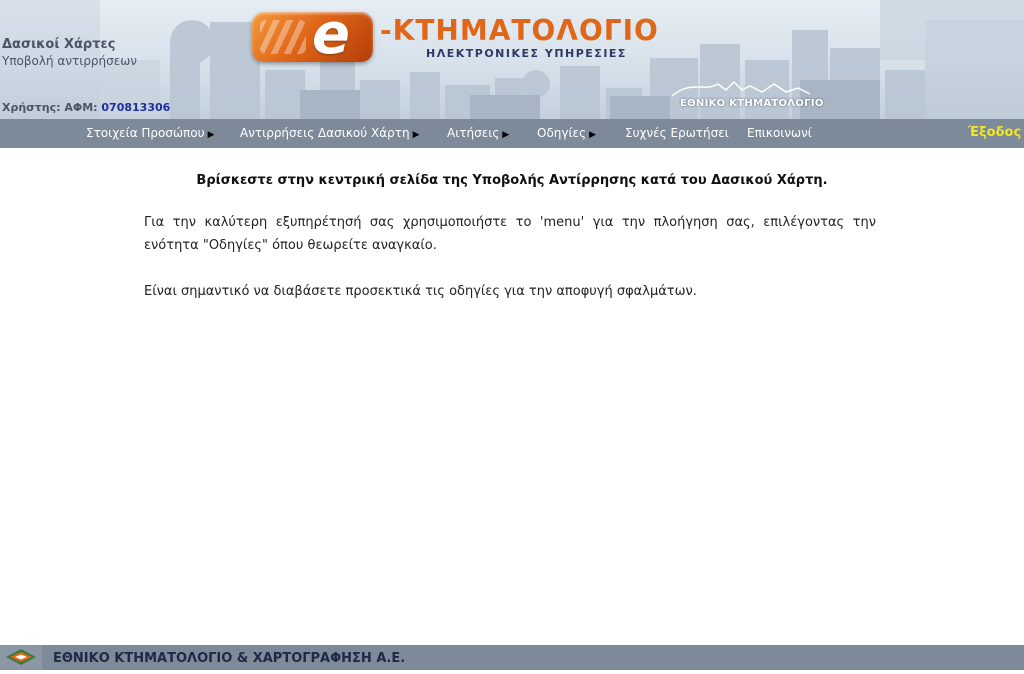 The width and height of the screenshot is (1024, 674). What do you see at coordinates (519, 30) in the screenshot?
I see `logo-title: -ΚΤΗΜΑΤΟΛΟΓΙΟ` at bounding box center [519, 30].